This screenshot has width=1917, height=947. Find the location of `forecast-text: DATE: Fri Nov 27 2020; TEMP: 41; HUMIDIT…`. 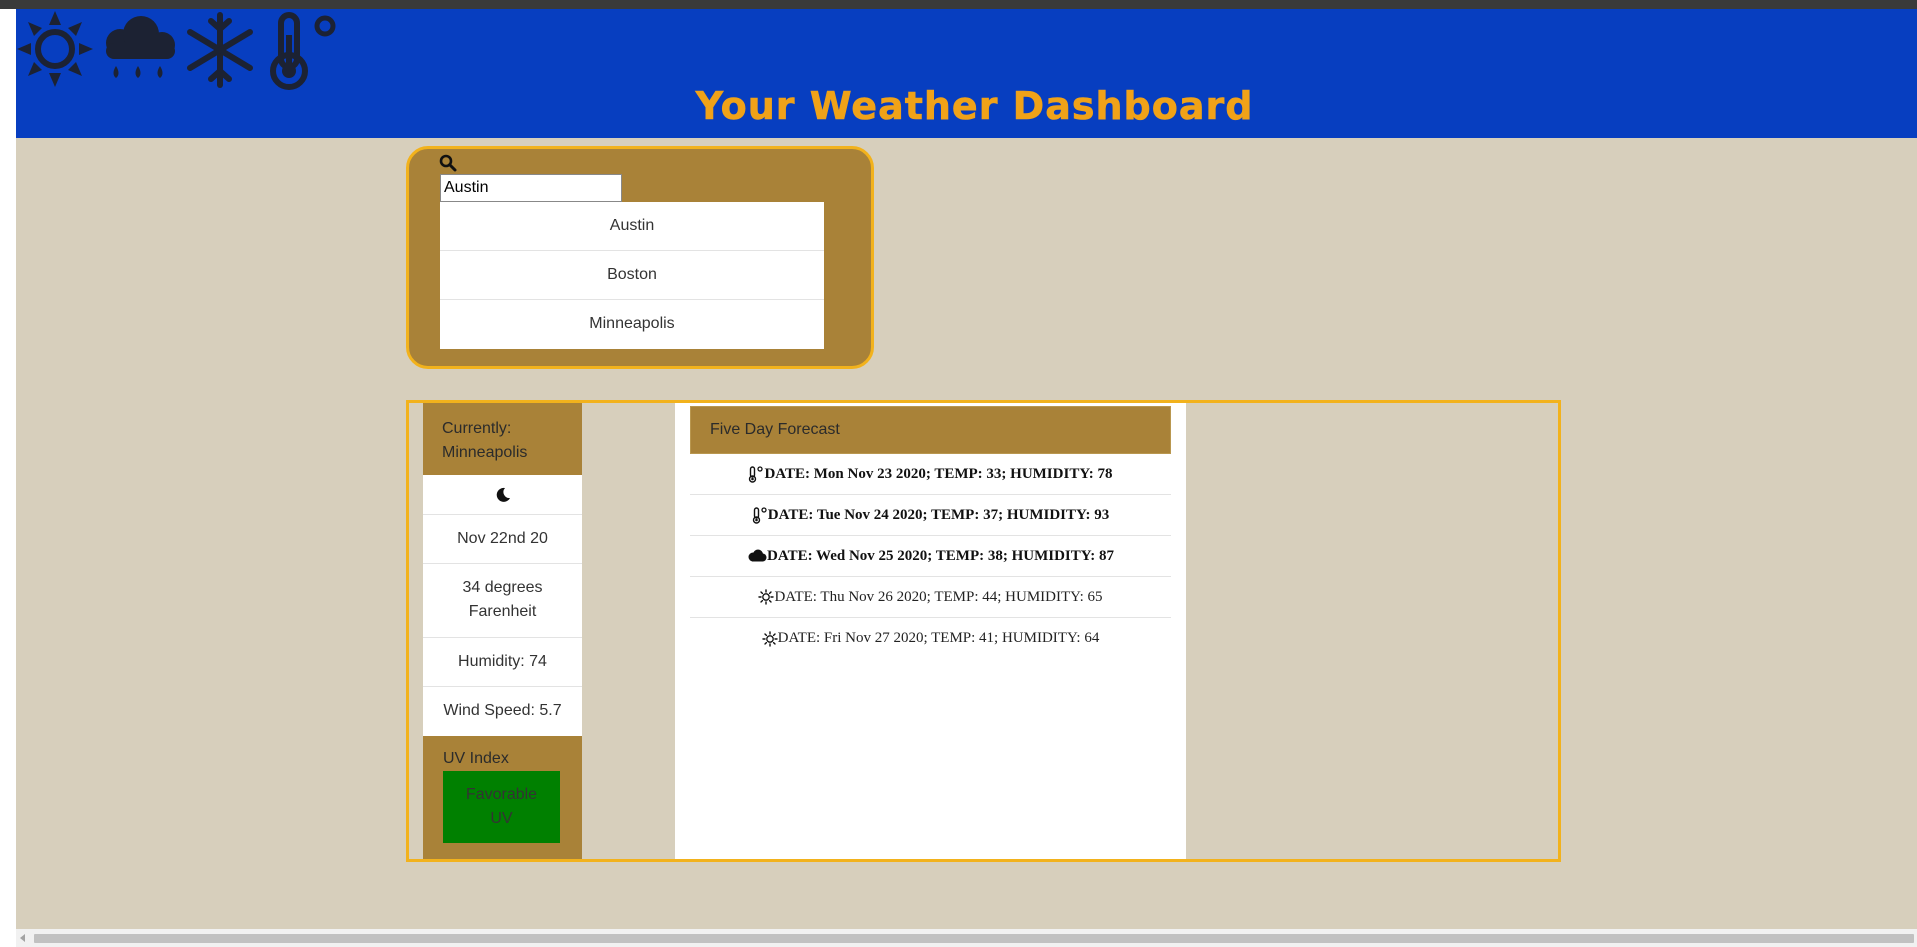

forecast-text: DATE: Fri Nov 27 2020; TEMP: 41; HUMIDIT… is located at coordinates (938, 638).